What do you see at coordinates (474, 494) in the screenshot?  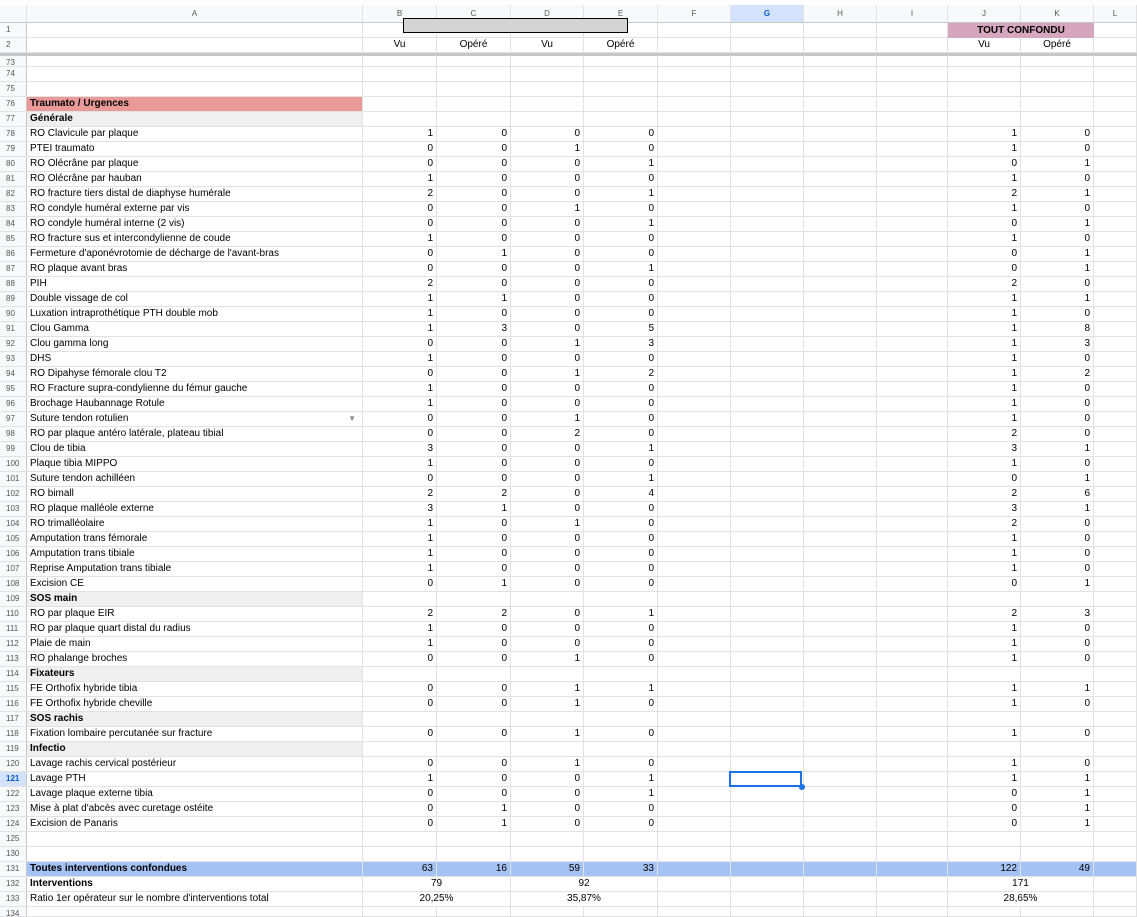 I see `value-cell-c: 2` at bounding box center [474, 494].